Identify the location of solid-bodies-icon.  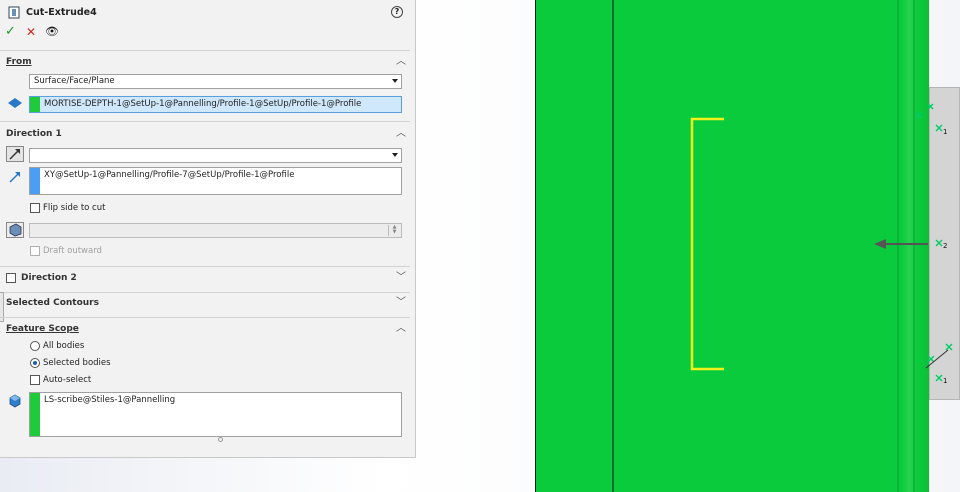
(15, 401).